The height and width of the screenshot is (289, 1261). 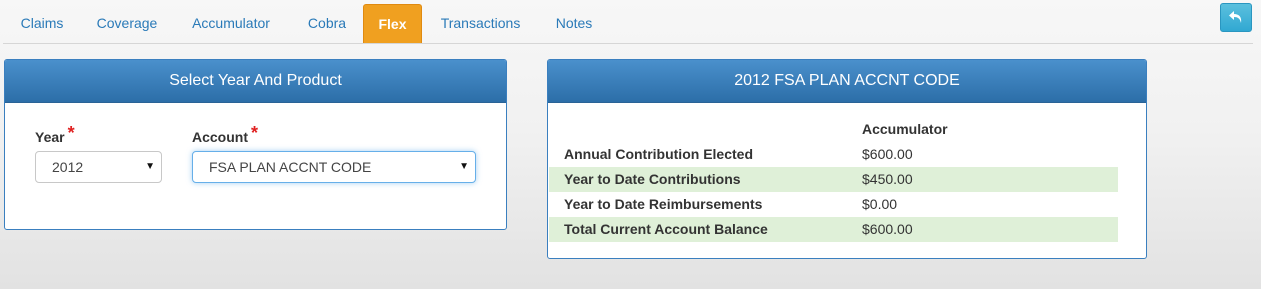 I want to click on table-row: Year to Date Contributions $450.00, so click(x=833, y=179).